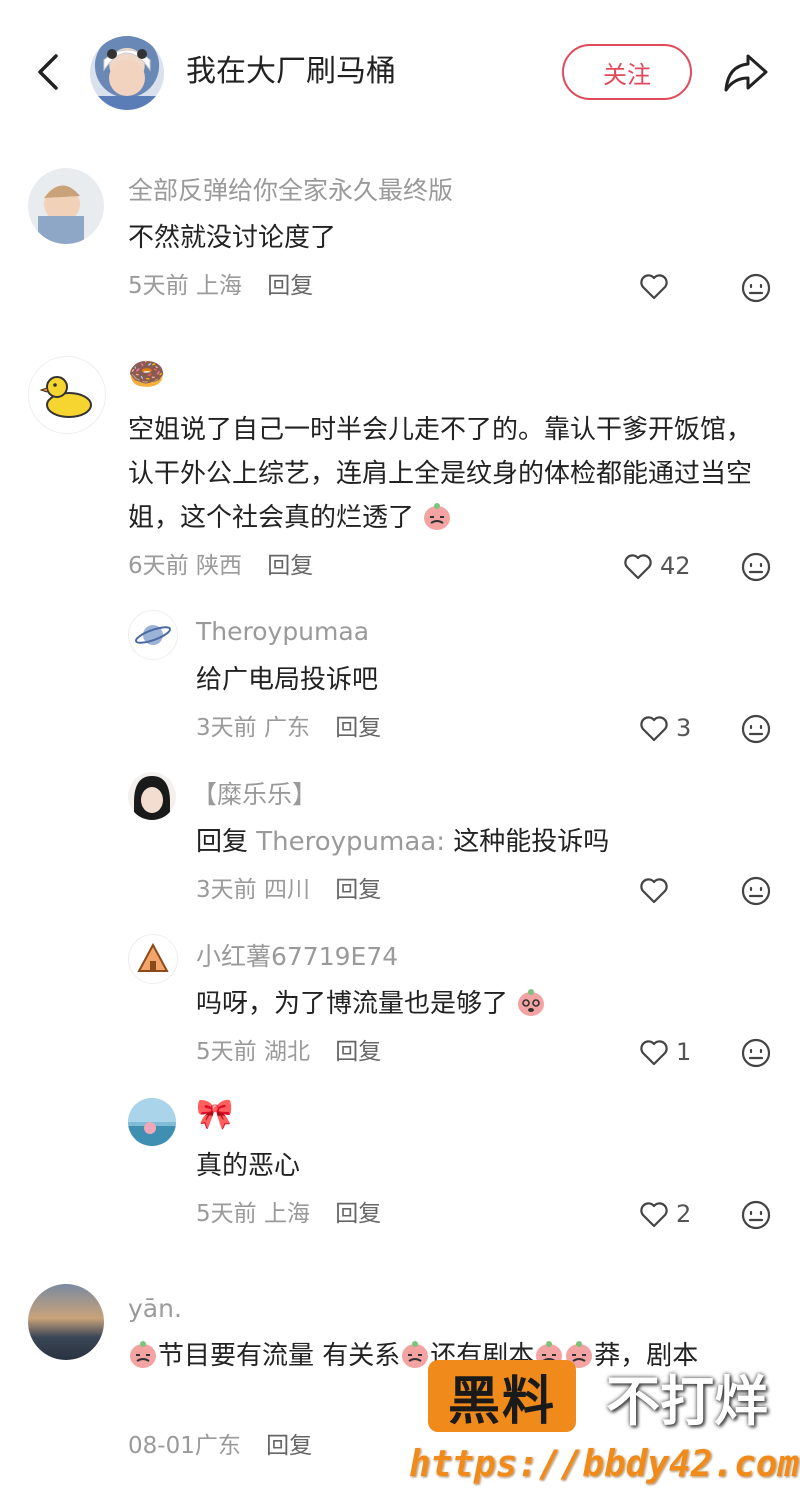 The height and width of the screenshot is (1501, 800). What do you see at coordinates (684, 1214) in the screenshot?
I see `like-count: 2` at bounding box center [684, 1214].